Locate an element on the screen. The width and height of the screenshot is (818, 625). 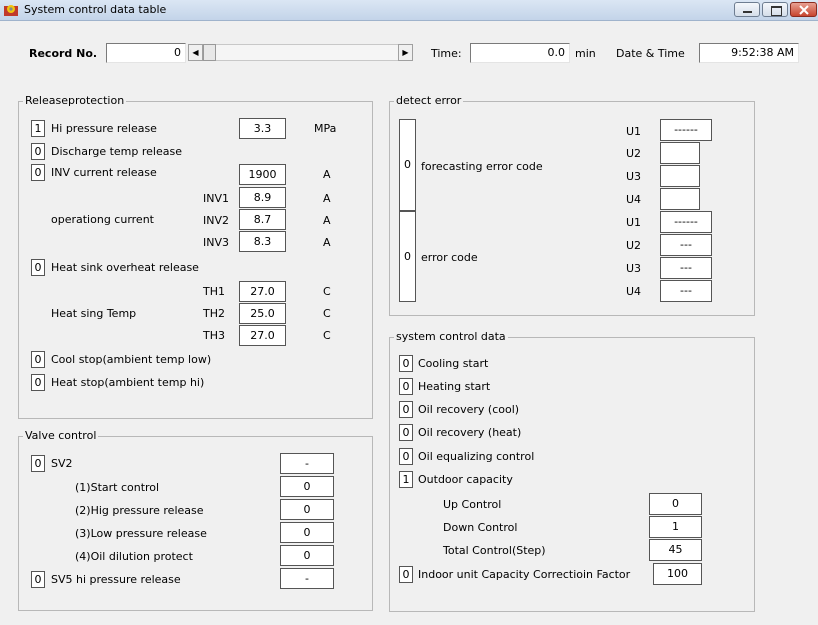
operating-current-label: operationg current is located at coordinates (102, 219).